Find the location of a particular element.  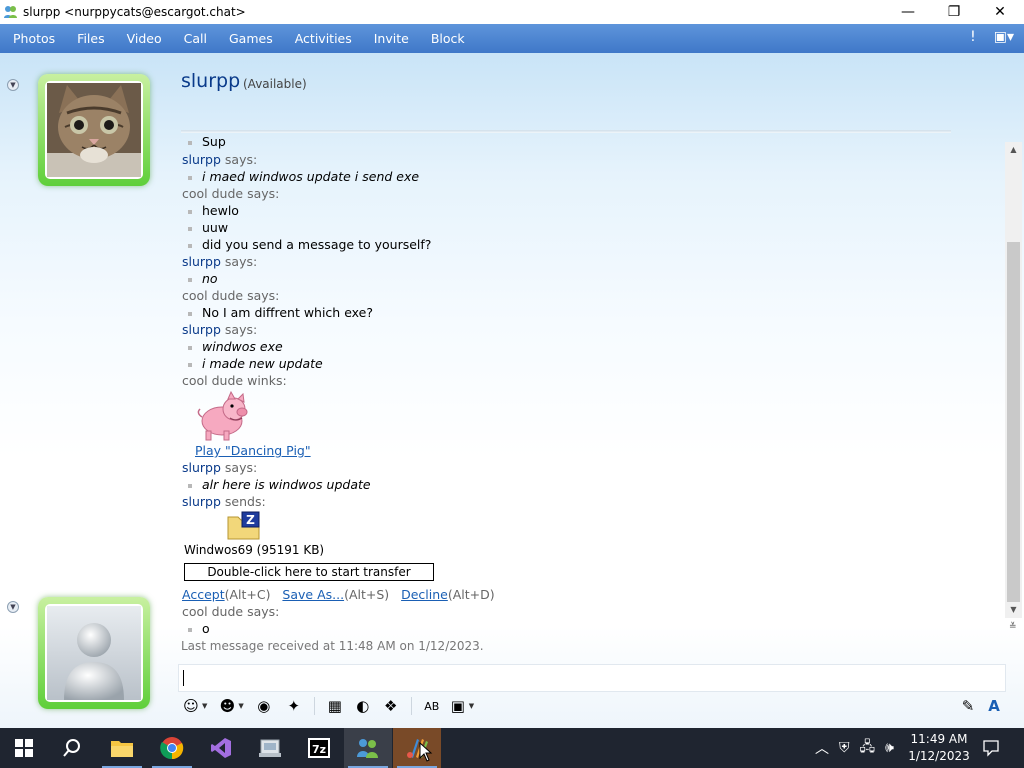

security-icon: ⛨ is located at coordinates (844, 748).